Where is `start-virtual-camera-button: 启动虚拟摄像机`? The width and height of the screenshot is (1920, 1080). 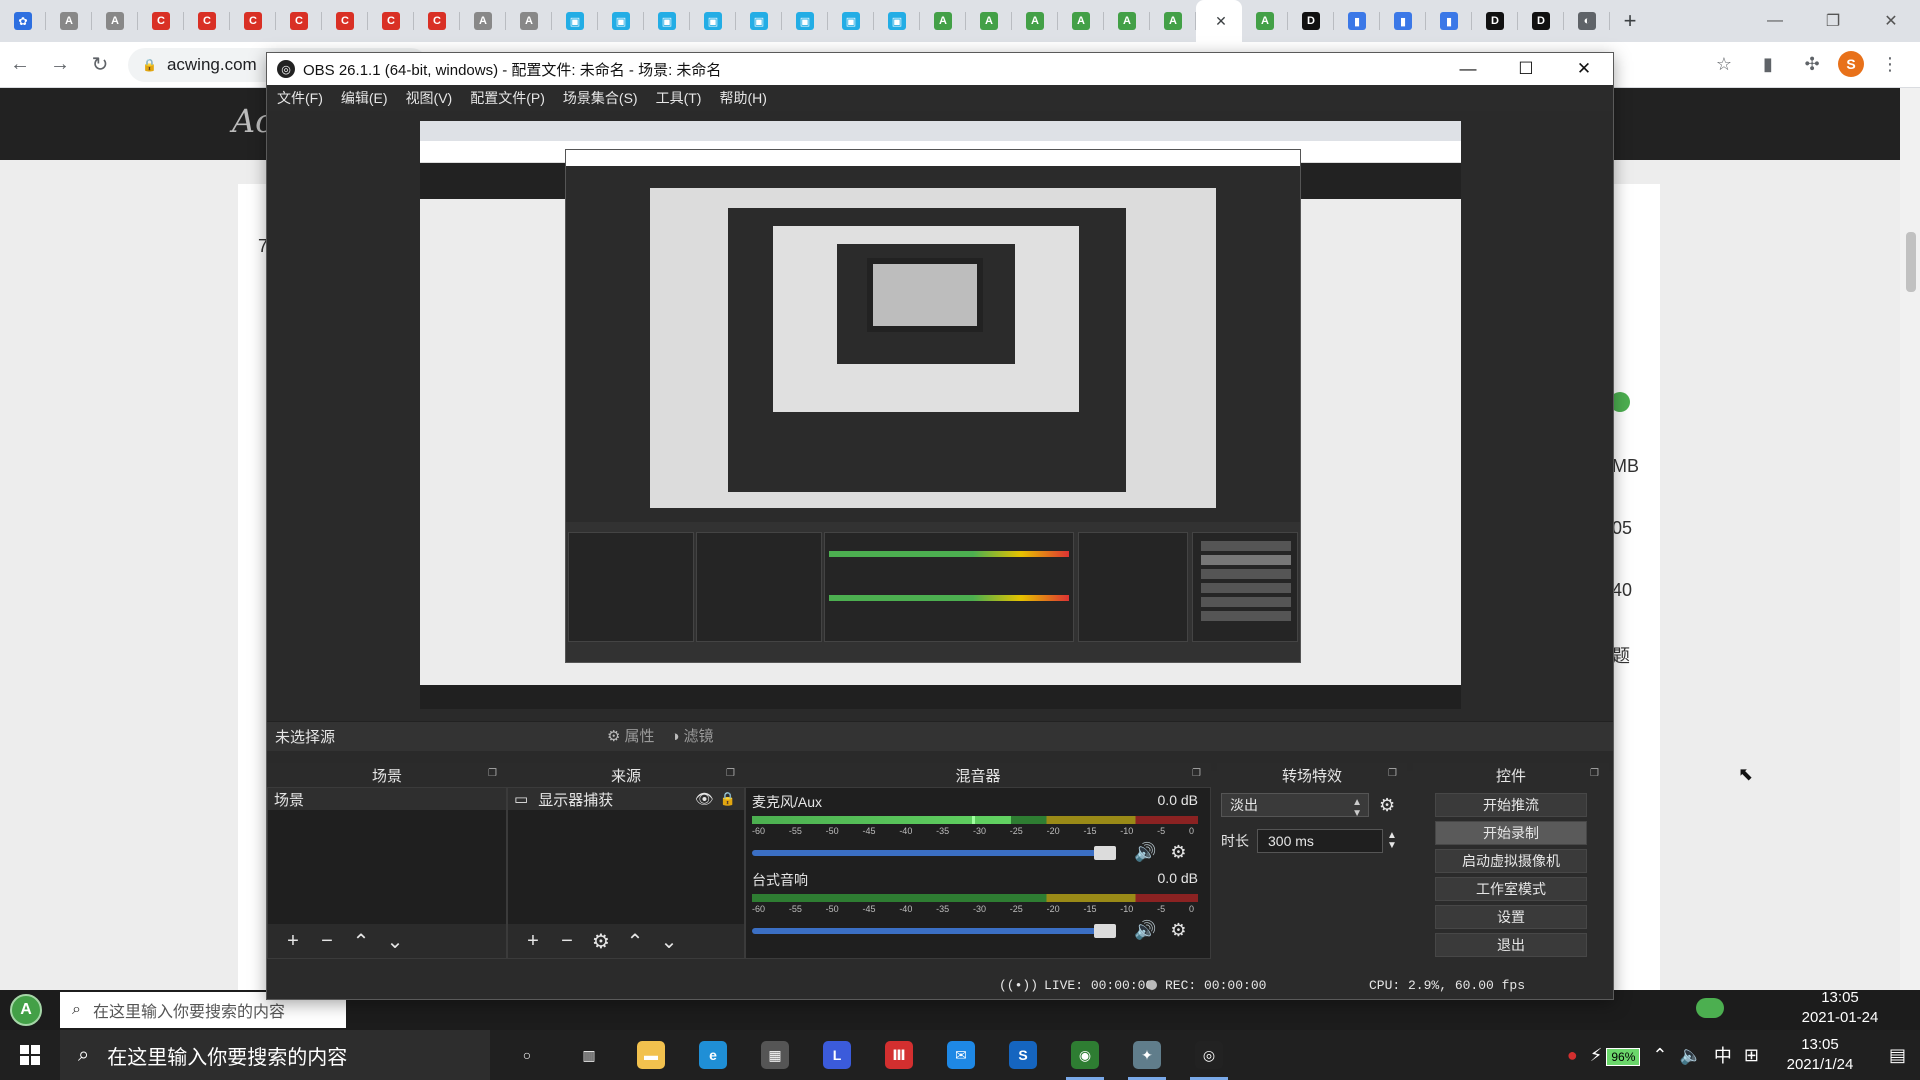 start-virtual-camera-button: 启动虚拟摄像机 is located at coordinates (1511, 861).